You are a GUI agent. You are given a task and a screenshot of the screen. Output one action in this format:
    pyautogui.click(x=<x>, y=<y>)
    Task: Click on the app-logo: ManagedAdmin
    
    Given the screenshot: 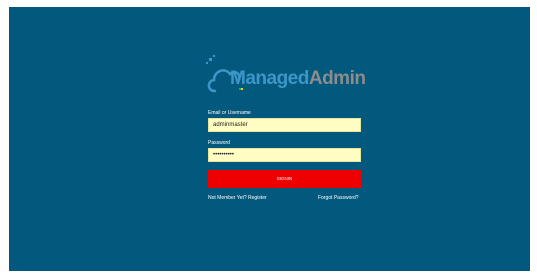 What is the action you would take?
    pyautogui.click(x=284, y=76)
    